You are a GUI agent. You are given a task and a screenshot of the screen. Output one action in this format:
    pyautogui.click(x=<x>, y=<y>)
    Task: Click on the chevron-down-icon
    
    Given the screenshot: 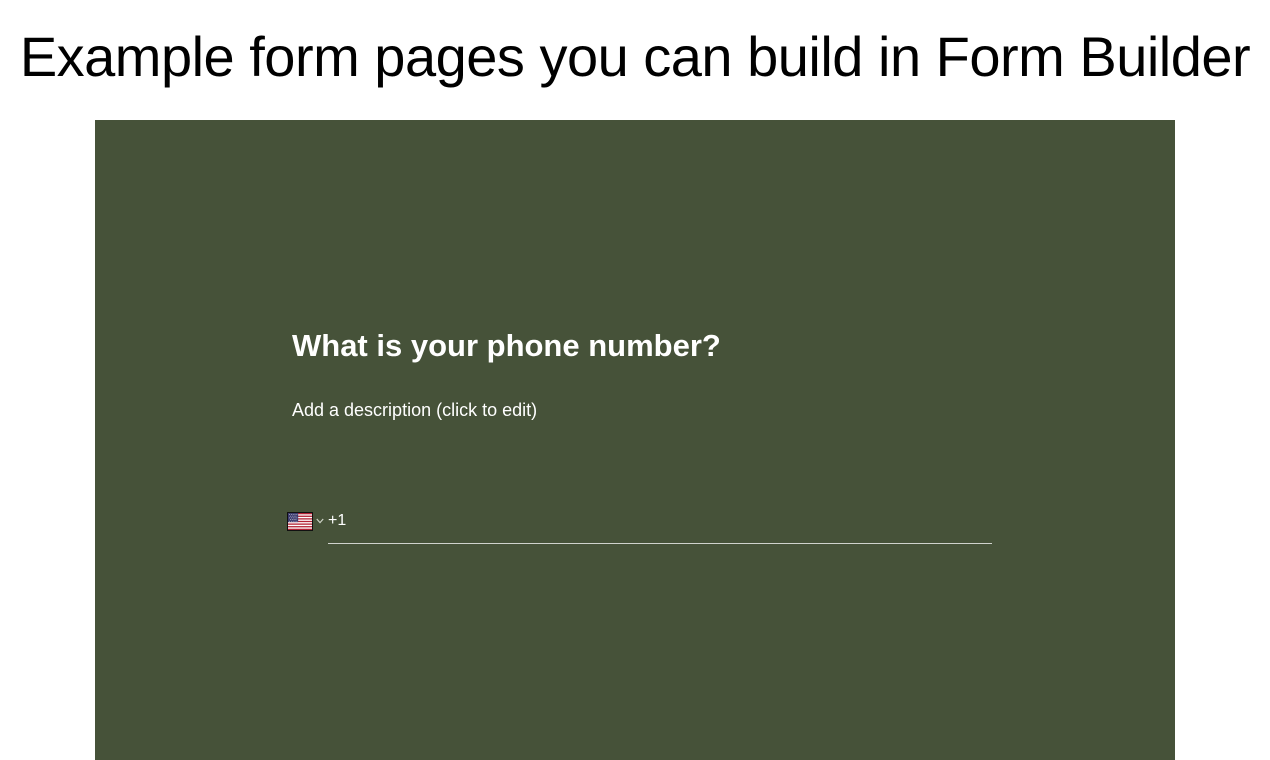 What is the action you would take?
    pyautogui.click(x=320, y=521)
    